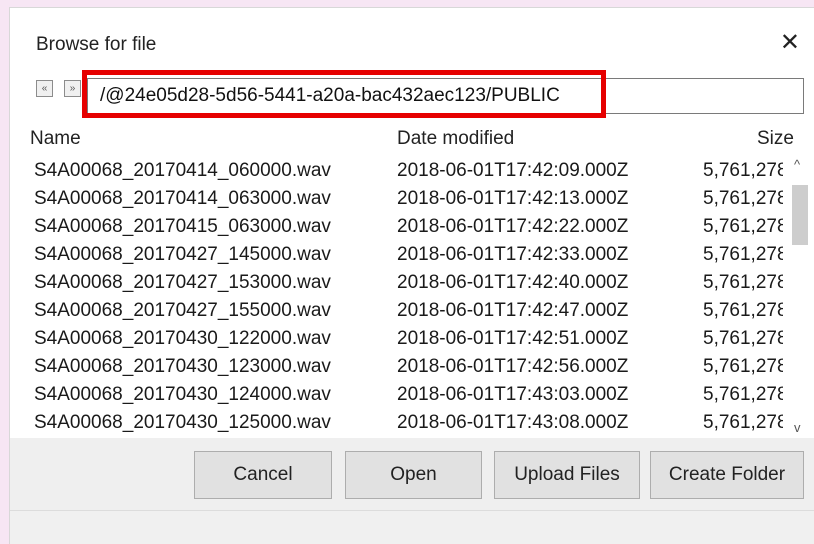 This screenshot has height=544, width=814. I want to click on upload-files-button: Upload Files, so click(567, 475).